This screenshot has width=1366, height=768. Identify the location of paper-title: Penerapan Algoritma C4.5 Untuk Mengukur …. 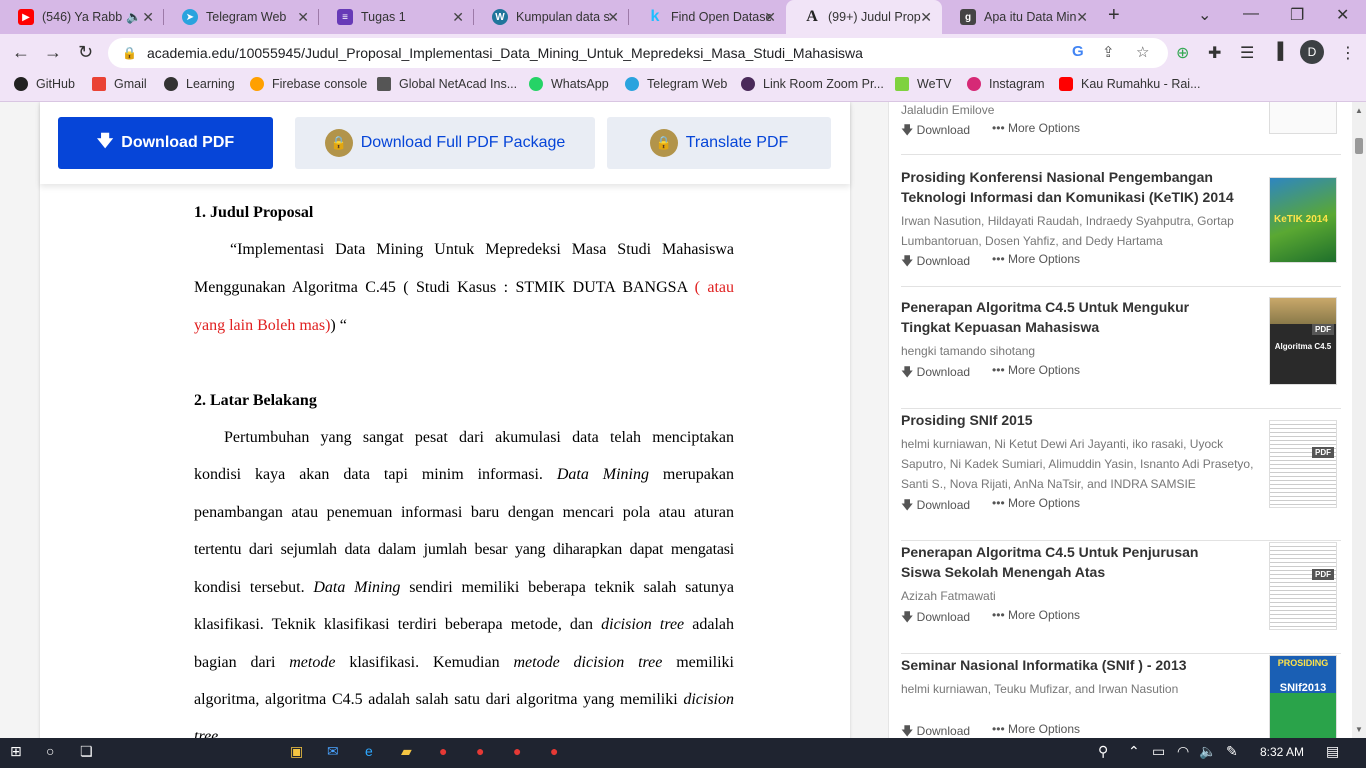
(1071, 317).